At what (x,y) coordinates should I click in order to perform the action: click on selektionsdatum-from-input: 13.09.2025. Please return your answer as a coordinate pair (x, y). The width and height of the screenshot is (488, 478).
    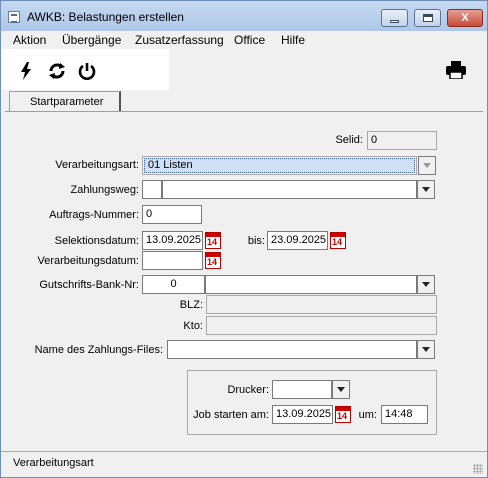
    Looking at the image, I should click on (172, 240).